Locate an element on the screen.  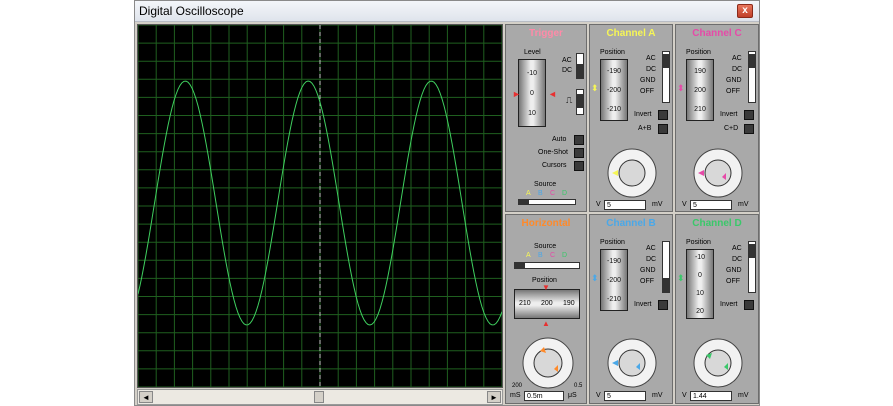
channel-a-volts-dial is located at coordinates (632, 168).